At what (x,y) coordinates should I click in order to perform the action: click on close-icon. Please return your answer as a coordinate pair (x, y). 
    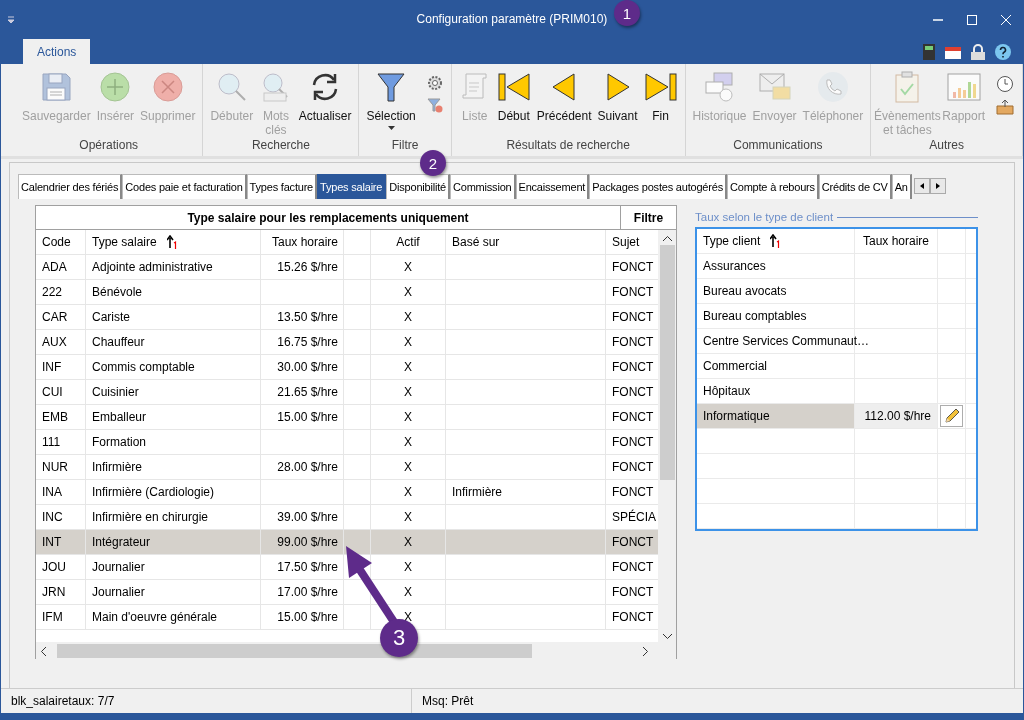
    Looking at the image, I should click on (1006, 20).